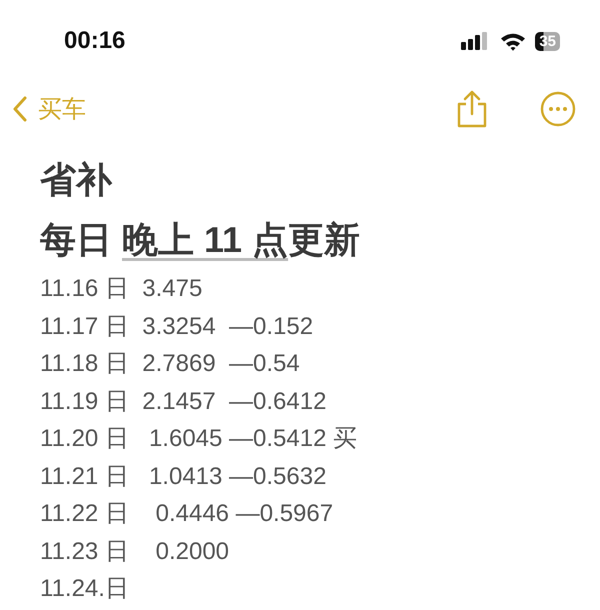 The width and height of the screenshot is (600, 610). What do you see at coordinates (199, 439) in the screenshot?
I see `note-line: 11.20 日 1.6045 —0.5412 买` at bounding box center [199, 439].